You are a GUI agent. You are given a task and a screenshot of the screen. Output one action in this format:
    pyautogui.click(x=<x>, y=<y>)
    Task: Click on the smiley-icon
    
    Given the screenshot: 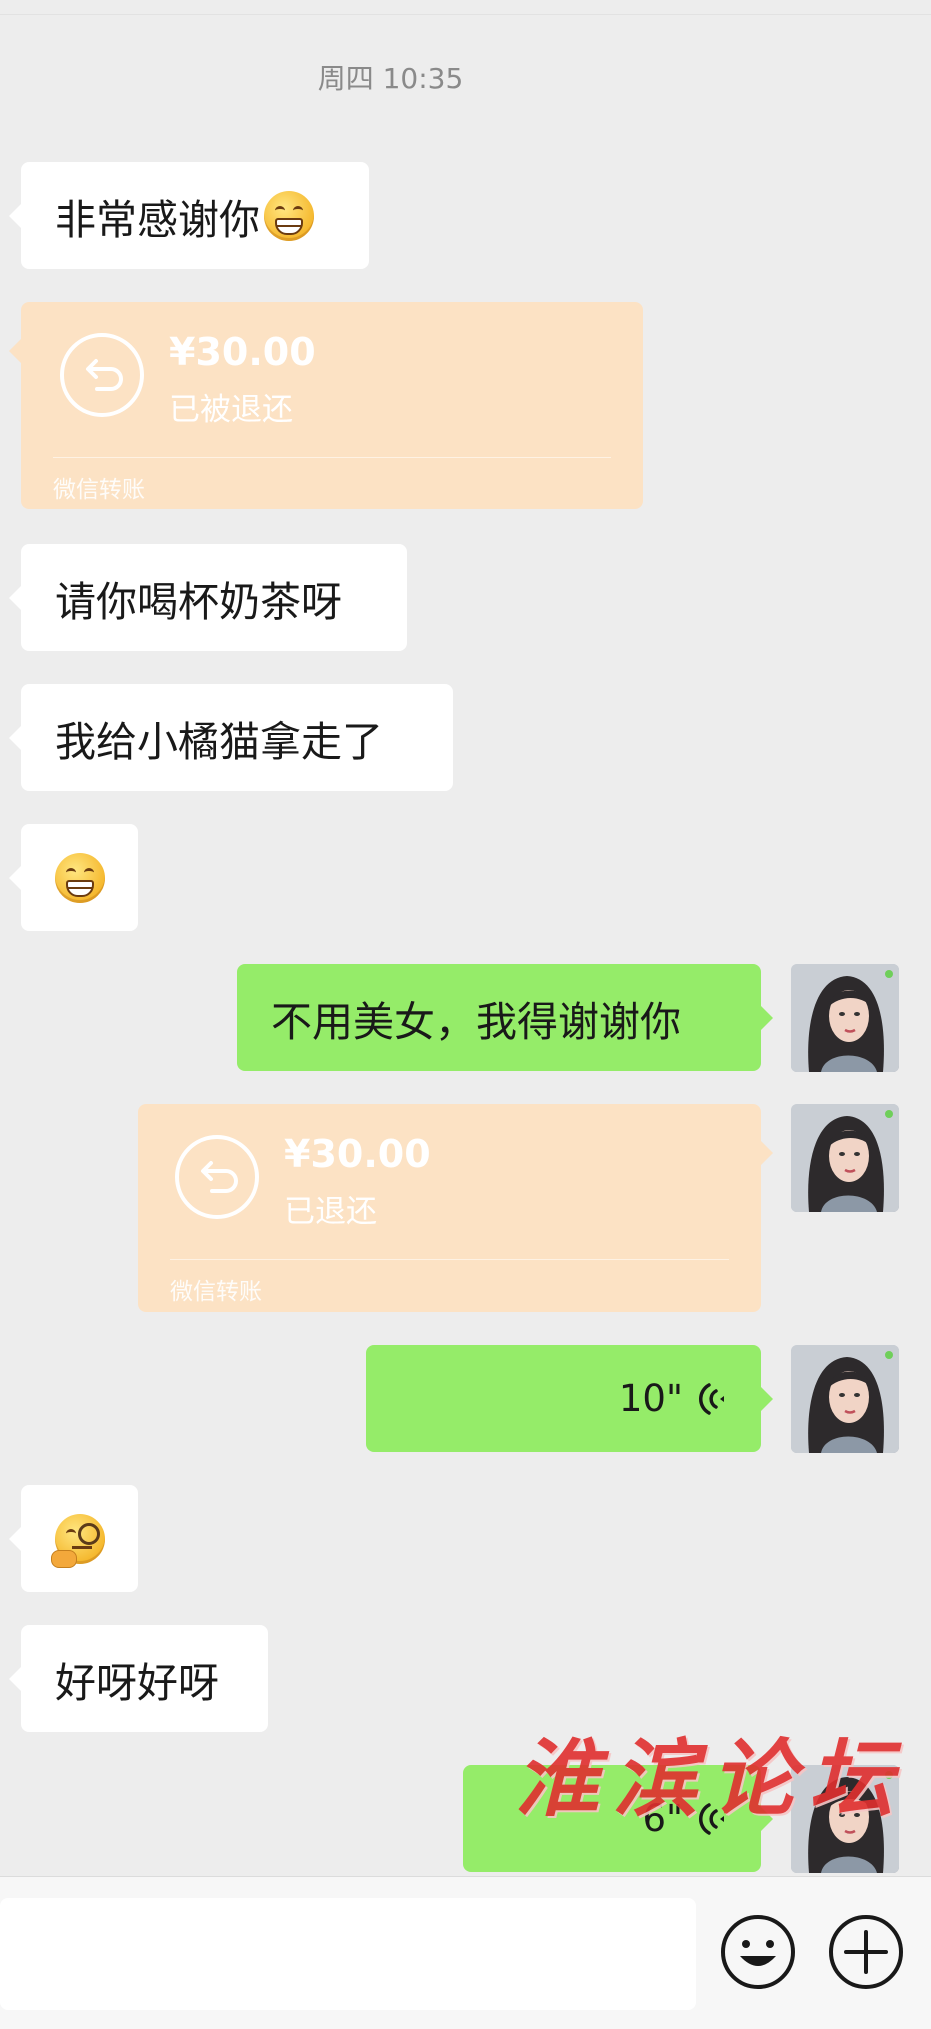 What is the action you would take?
    pyautogui.click(x=758, y=1952)
    